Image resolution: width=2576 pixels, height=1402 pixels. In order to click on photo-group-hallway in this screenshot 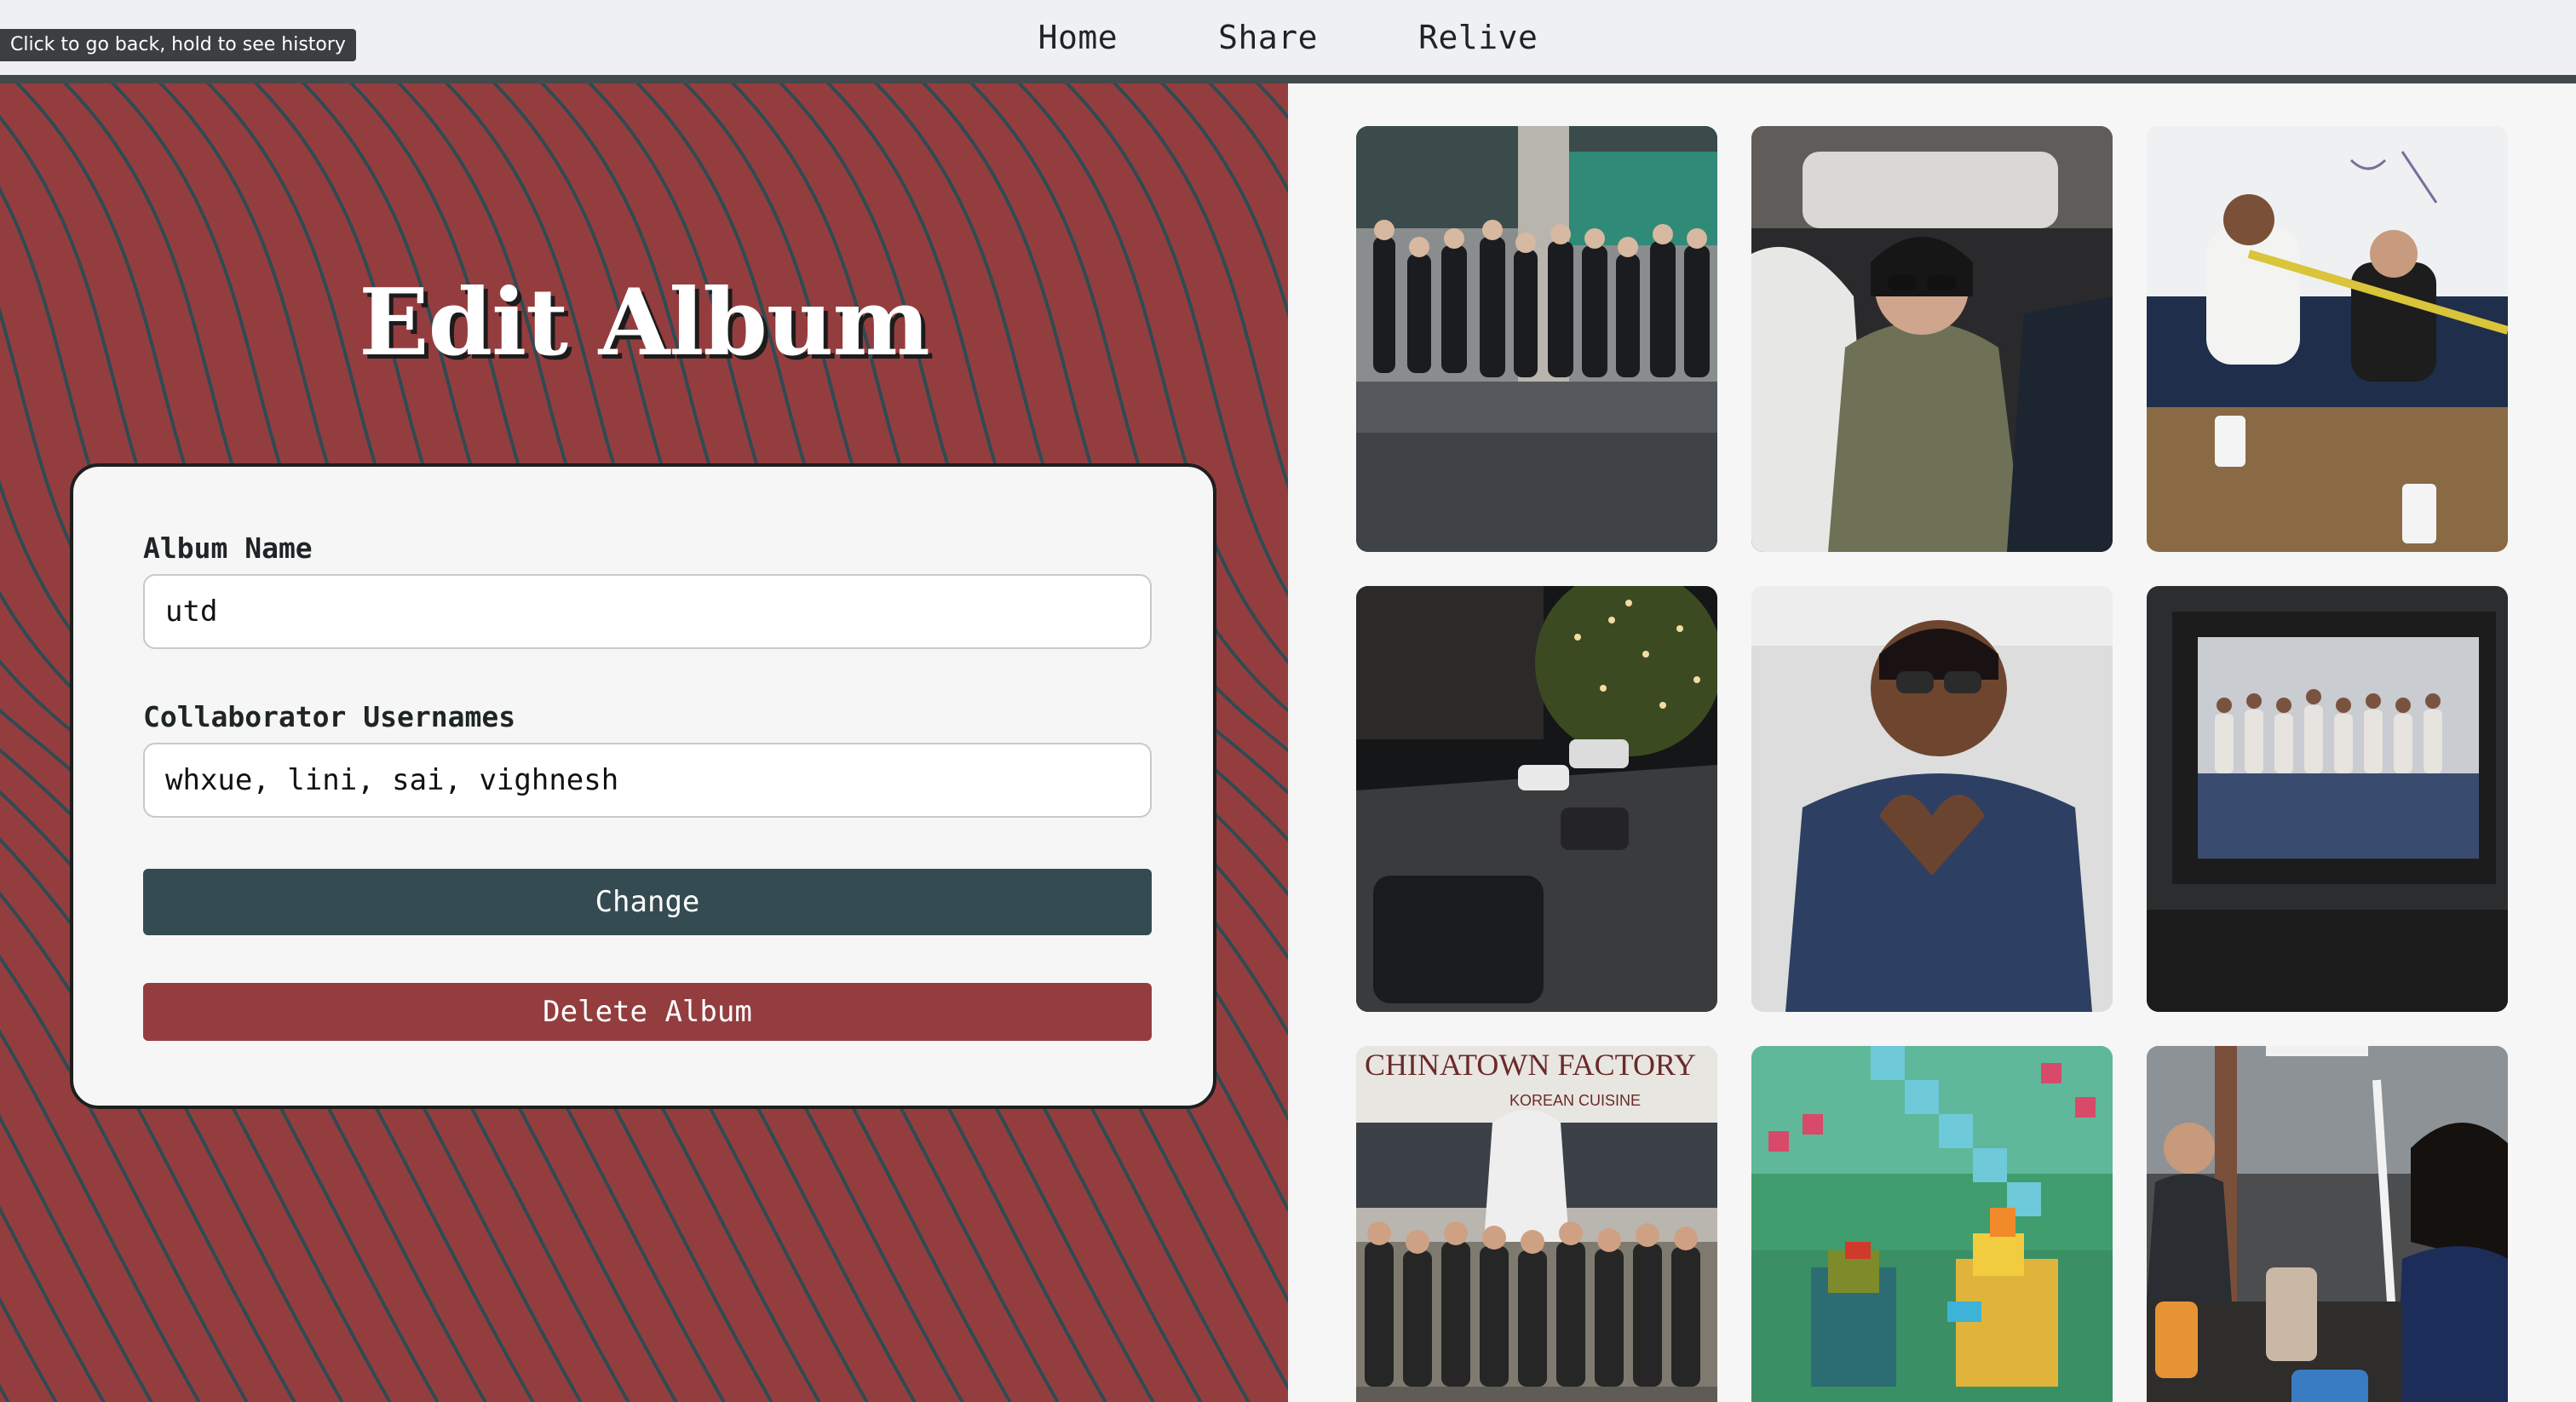, I will do `click(1537, 339)`.